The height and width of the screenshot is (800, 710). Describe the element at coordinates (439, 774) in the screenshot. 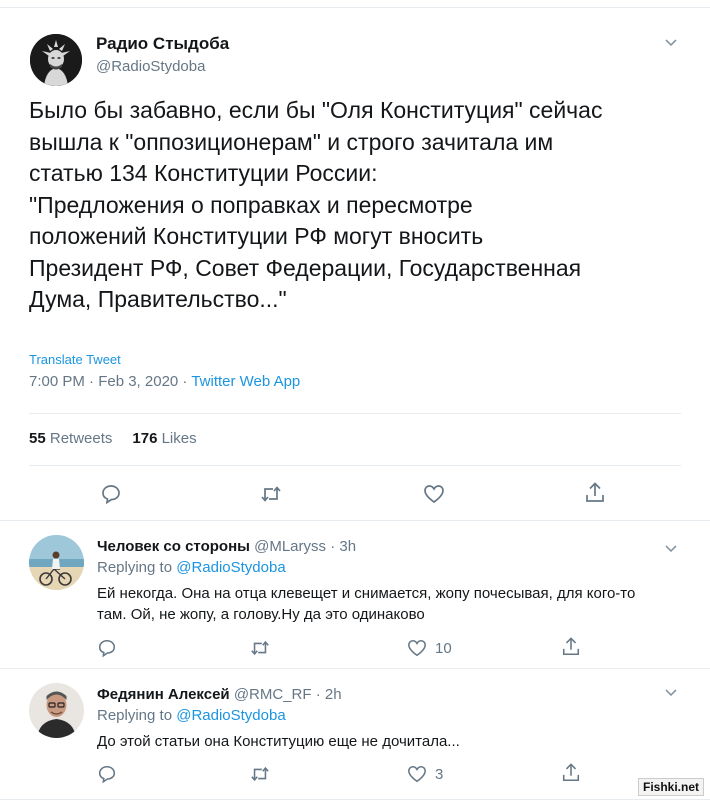

I see `like-count: 3` at that location.